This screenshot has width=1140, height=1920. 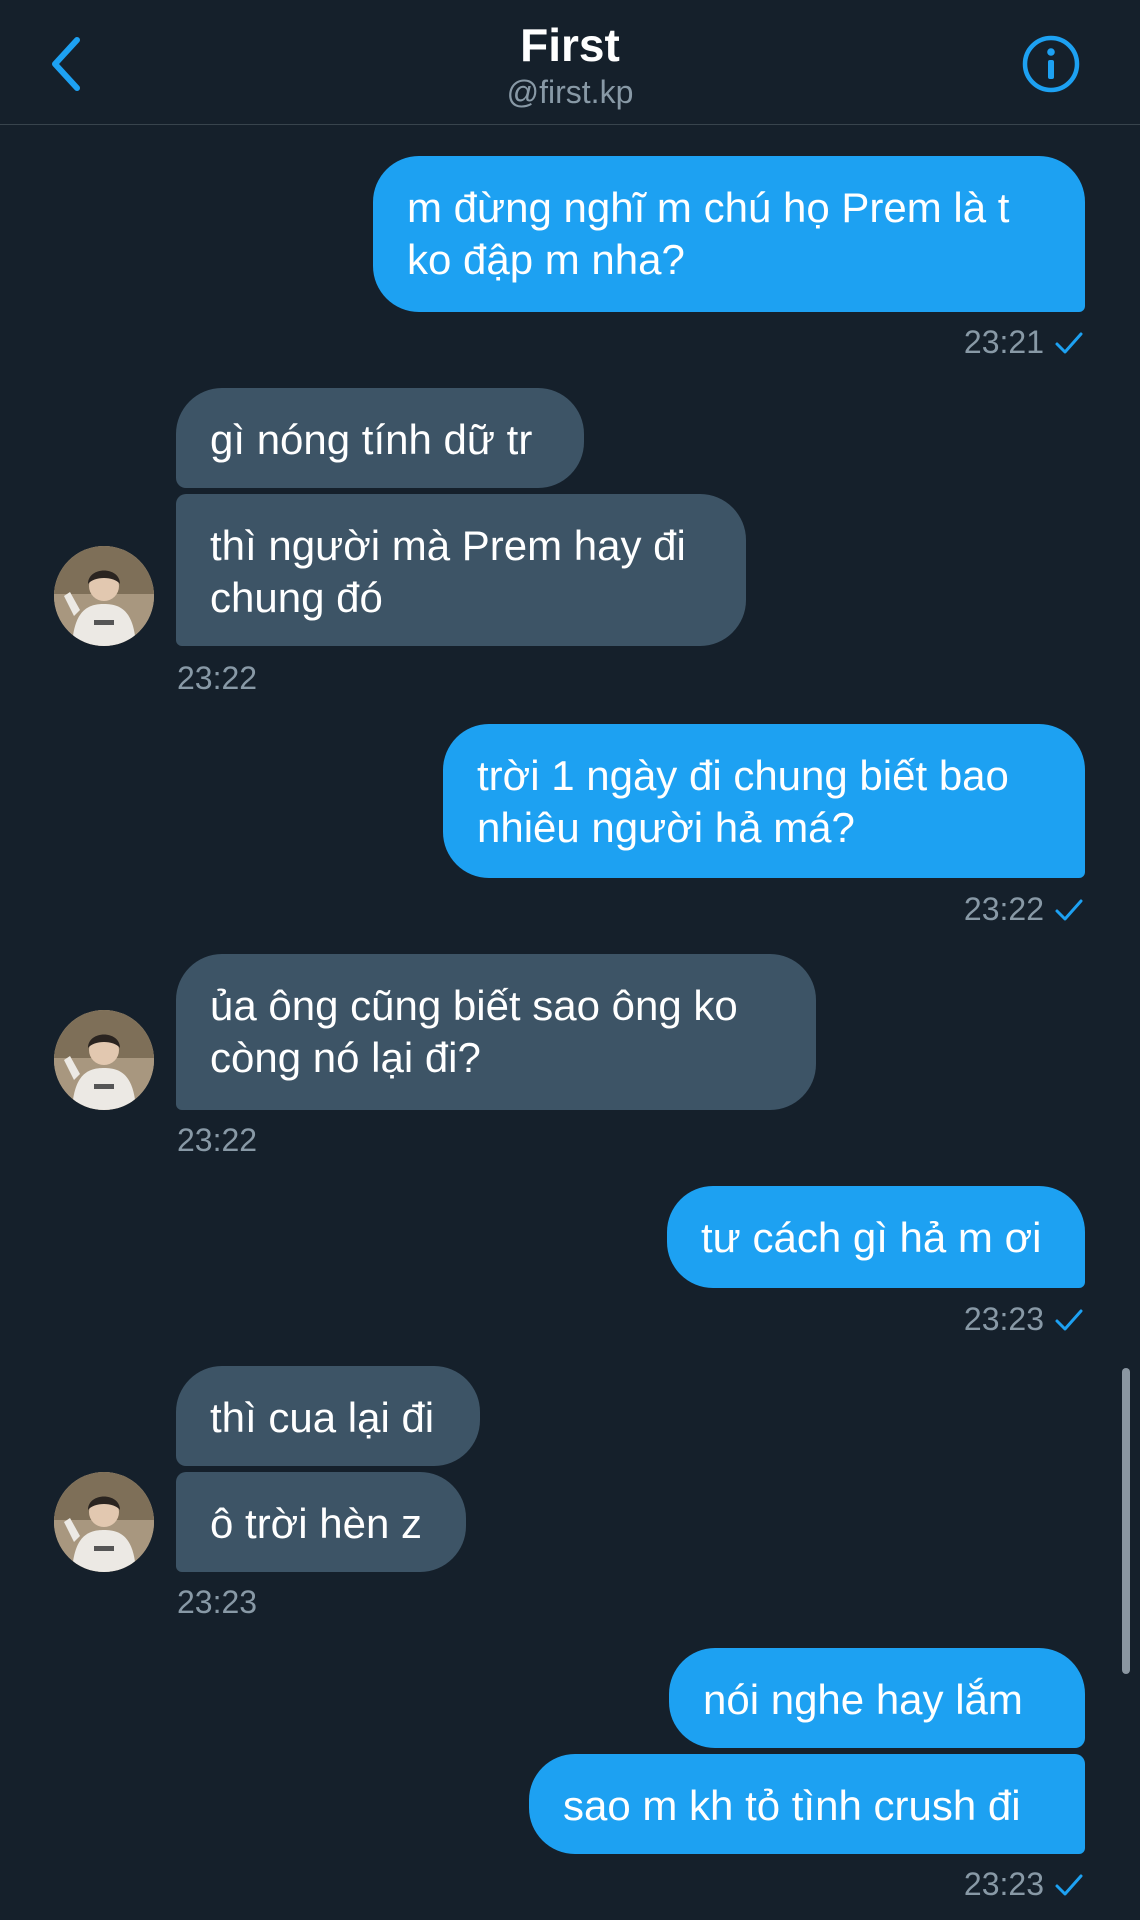 I want to click on message-text-line: ủa ông cũng biết sao ông ko, so click(x=474, y=1005).